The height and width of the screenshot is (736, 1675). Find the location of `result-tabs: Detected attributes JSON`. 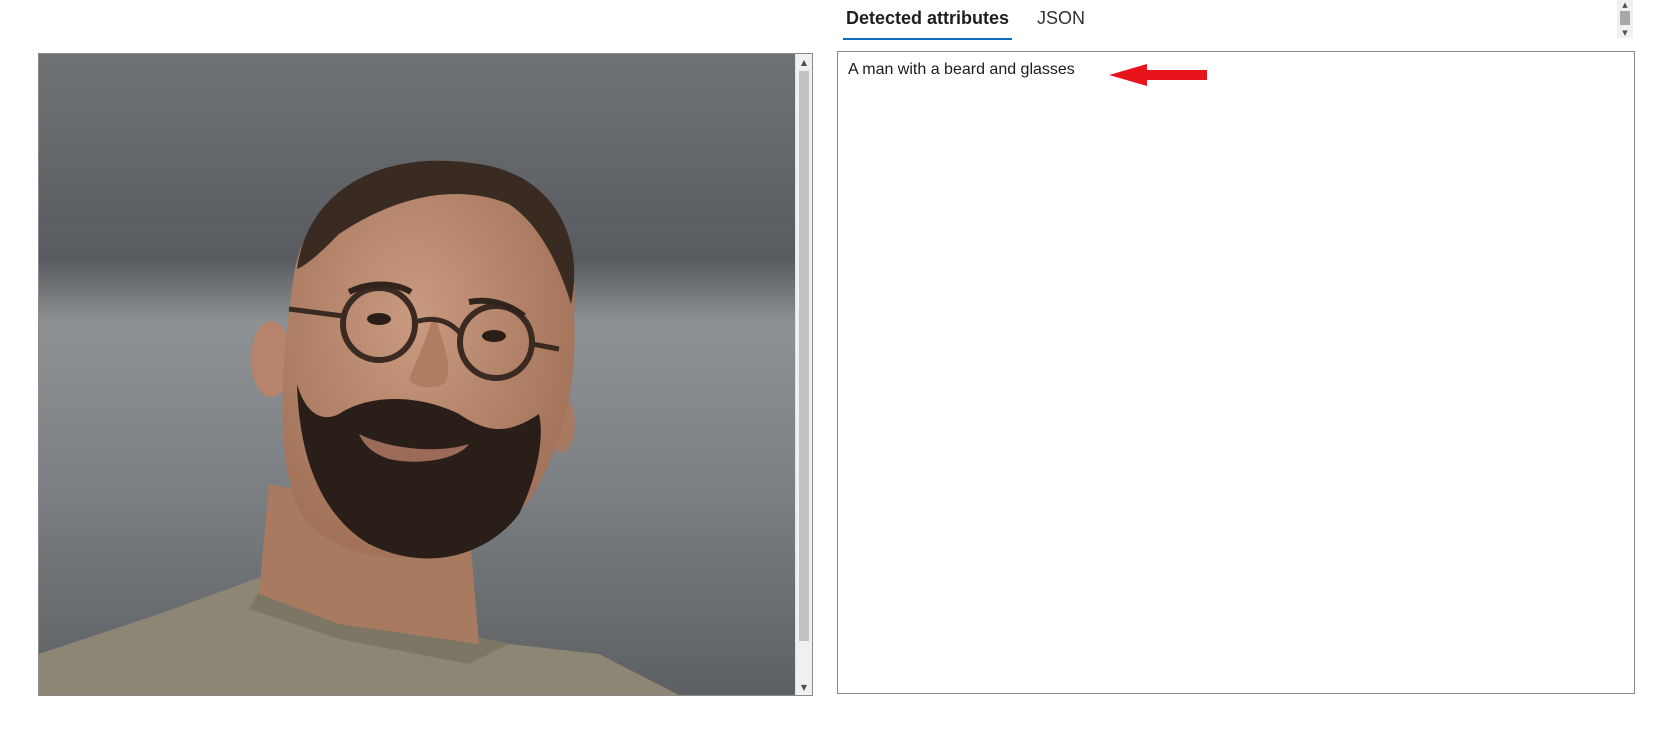

result-tabs: Detected attributes JSON is located at coordinates (976, 20).